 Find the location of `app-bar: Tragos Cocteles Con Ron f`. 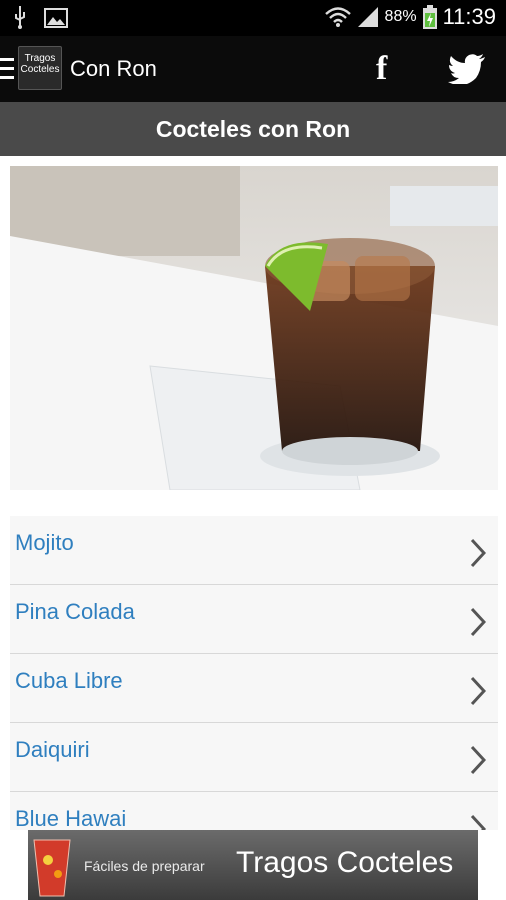

app-bar: Tragos Cocteles Con Ron f is located at coordinates (253, 69).